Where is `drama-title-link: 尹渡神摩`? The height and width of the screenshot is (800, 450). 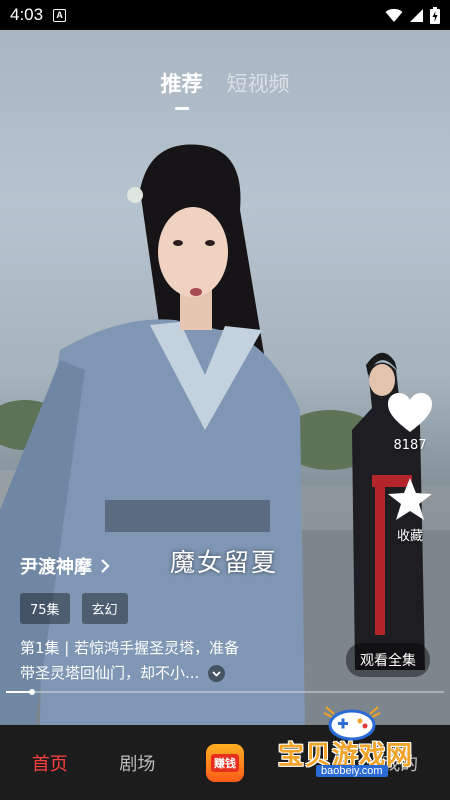
drama-title-link: 尹渡神摩 is located at coordinates (170, 566).